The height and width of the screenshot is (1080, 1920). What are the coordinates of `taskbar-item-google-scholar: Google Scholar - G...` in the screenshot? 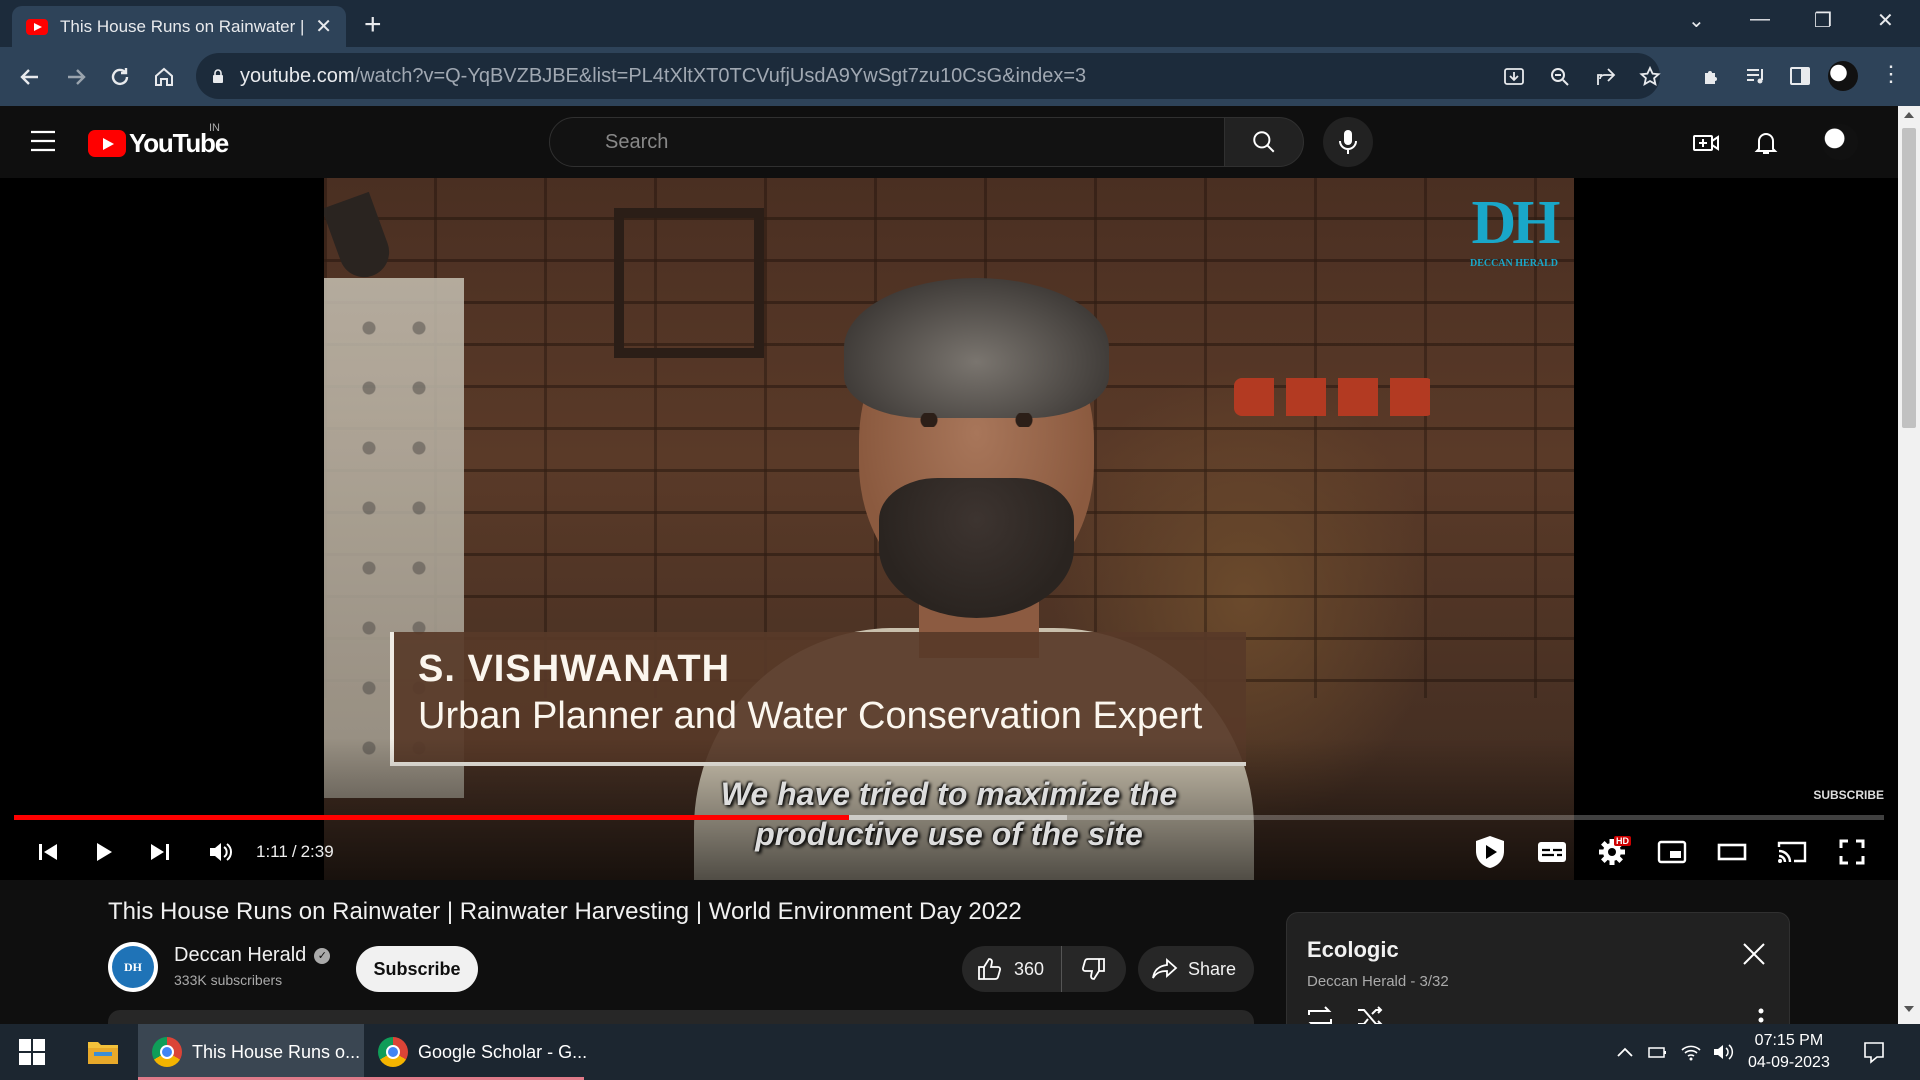 It's located at (475, 1052).